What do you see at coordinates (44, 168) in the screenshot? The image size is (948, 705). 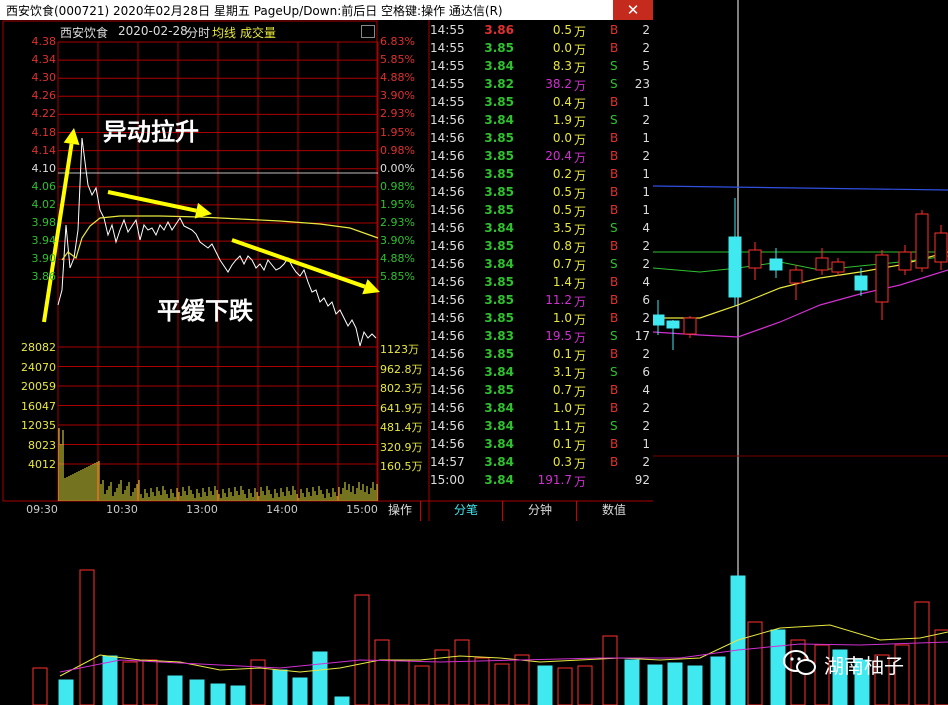 I see `price-tick-left: 4.10` at bounding box center [44, 168].